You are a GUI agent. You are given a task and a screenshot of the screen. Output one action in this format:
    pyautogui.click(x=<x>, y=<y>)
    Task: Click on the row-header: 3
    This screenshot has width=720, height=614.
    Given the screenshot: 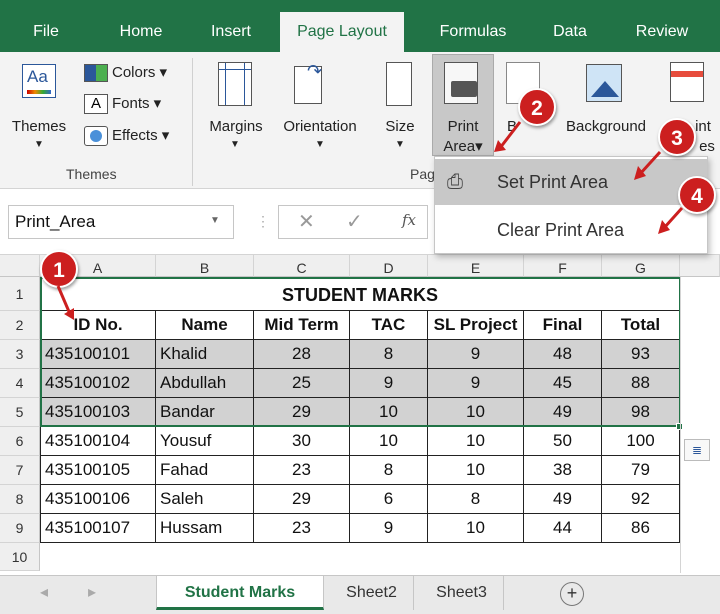 What is the action you would take?
    pyautogui.click(x=20, y=354)
    